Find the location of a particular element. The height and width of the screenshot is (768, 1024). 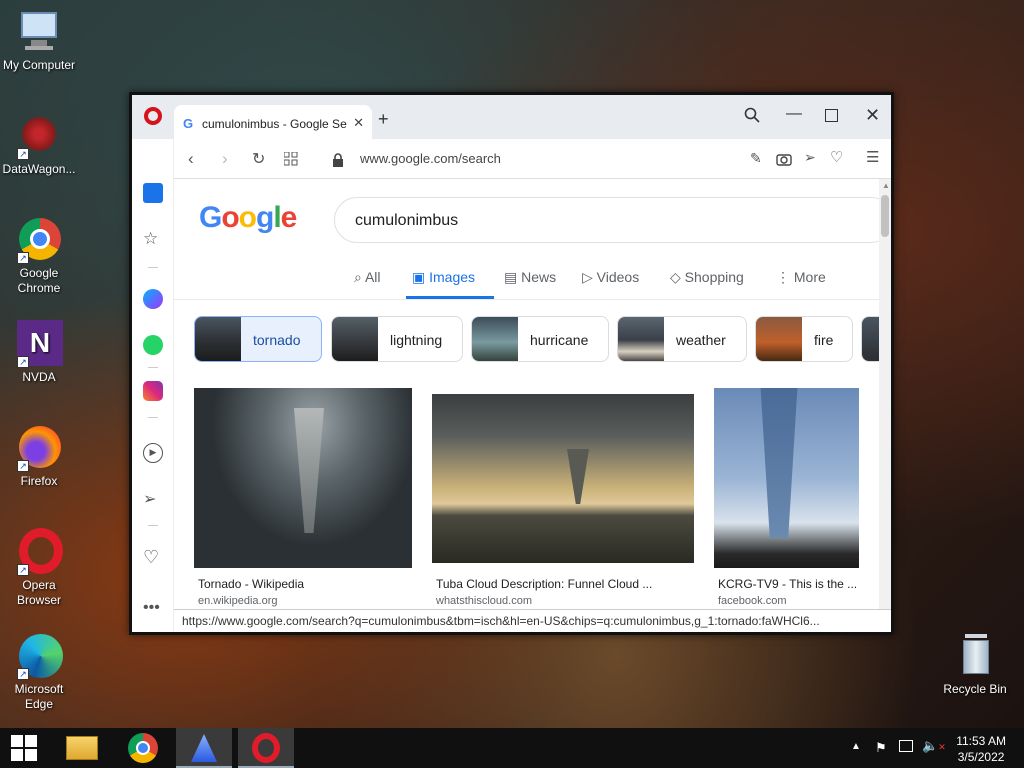

instagram-icon is located at coordinates (153, 391).